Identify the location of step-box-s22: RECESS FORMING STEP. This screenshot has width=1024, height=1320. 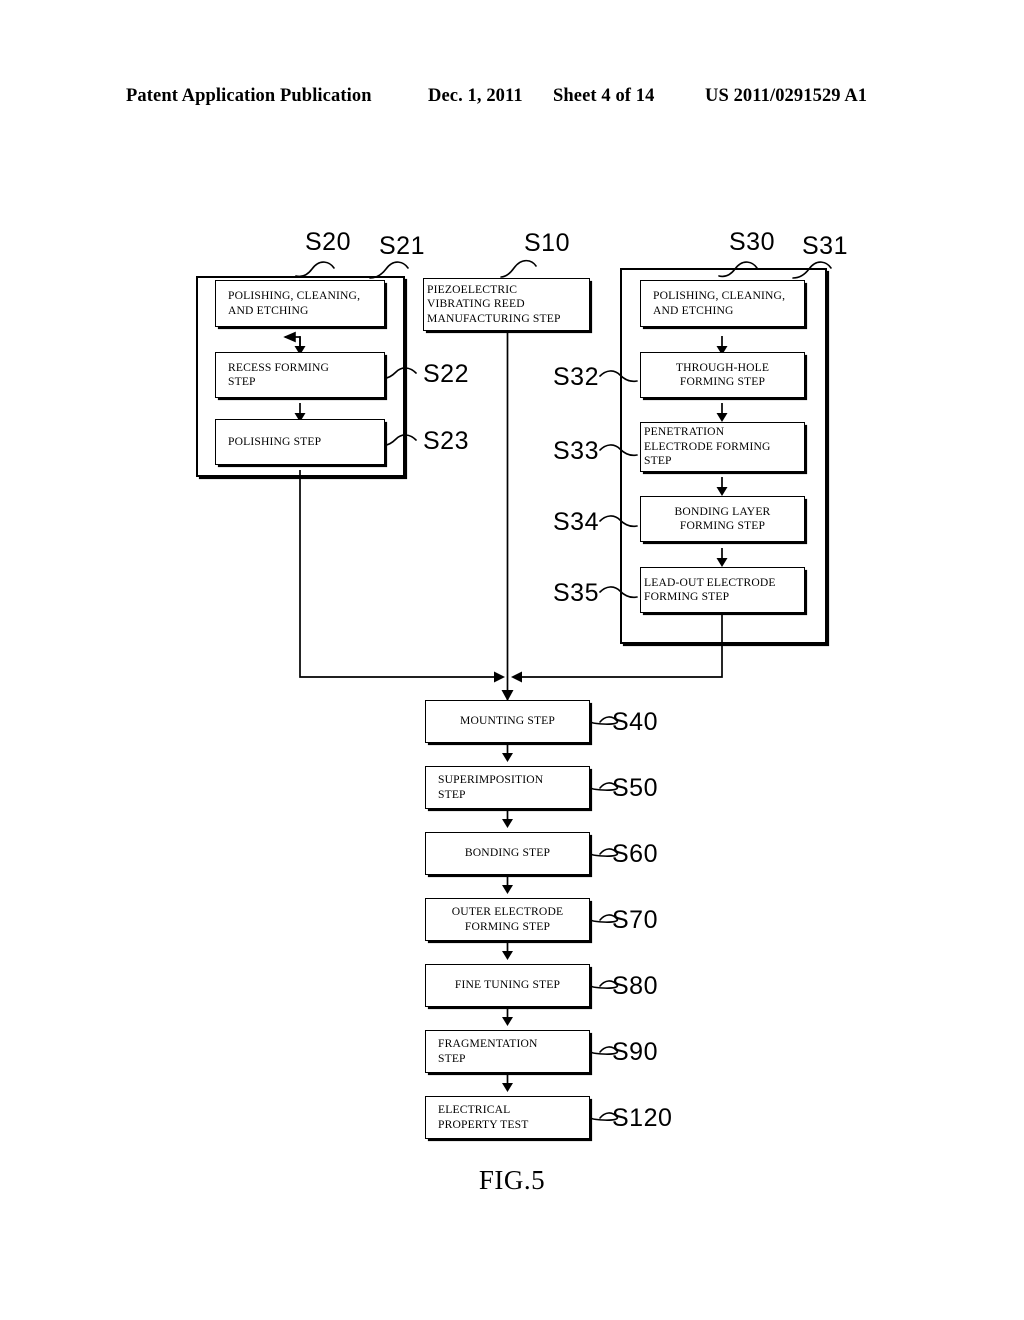
(300, 375).